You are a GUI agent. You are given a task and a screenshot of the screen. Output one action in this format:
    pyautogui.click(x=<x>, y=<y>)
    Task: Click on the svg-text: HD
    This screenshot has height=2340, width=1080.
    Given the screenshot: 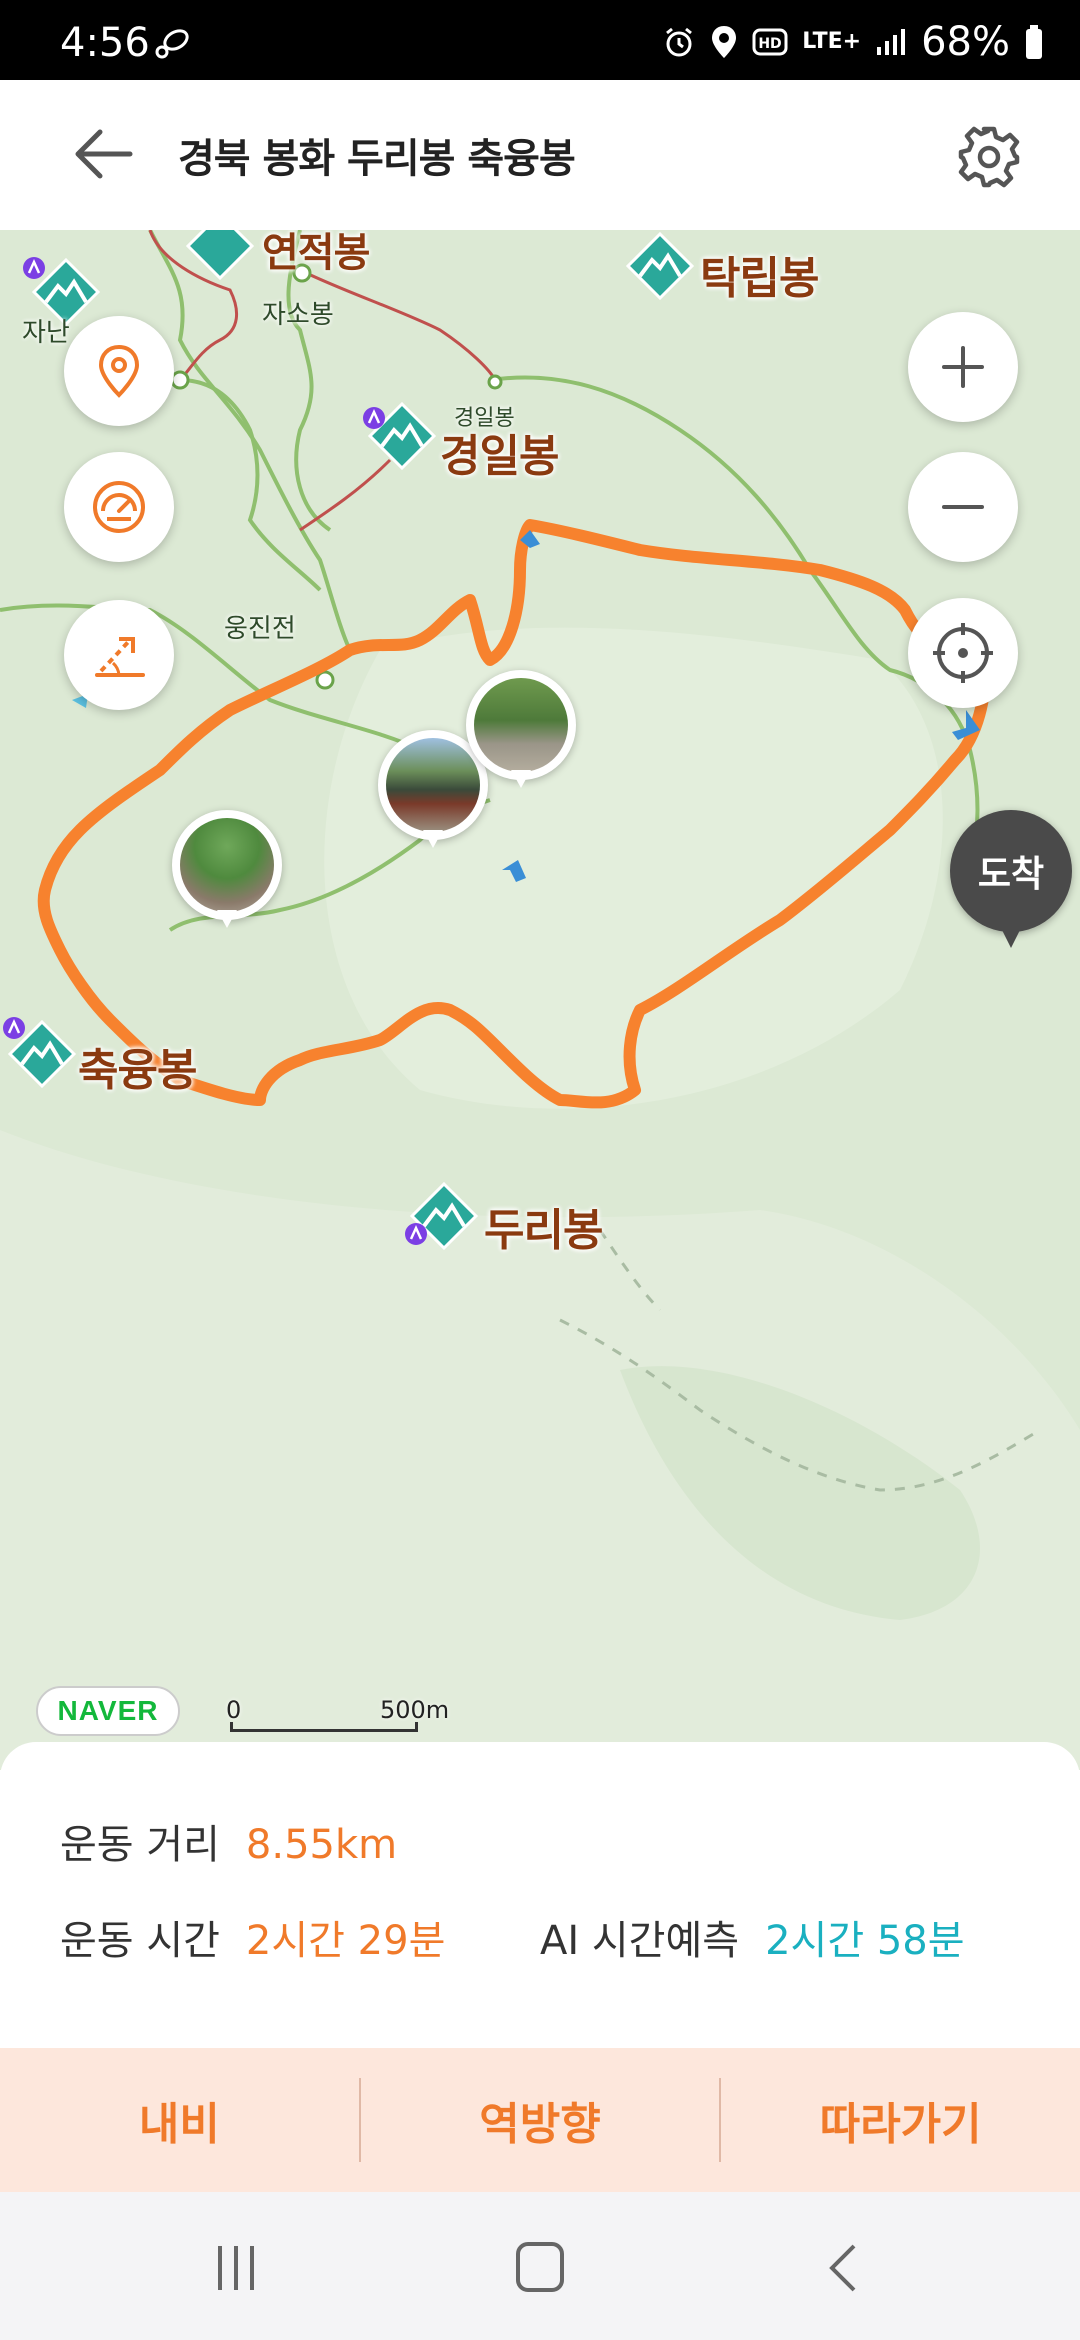 What is the action you would take?
    pyautogui.click(x=770, y=44)
    